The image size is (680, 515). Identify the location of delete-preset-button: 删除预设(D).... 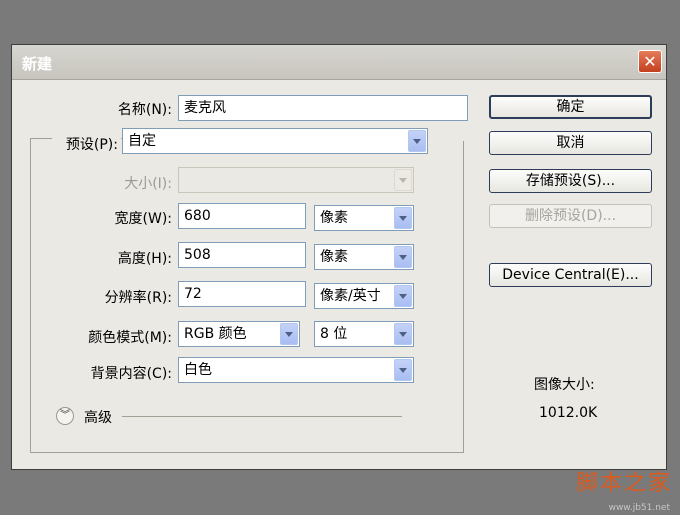
(570, 216).